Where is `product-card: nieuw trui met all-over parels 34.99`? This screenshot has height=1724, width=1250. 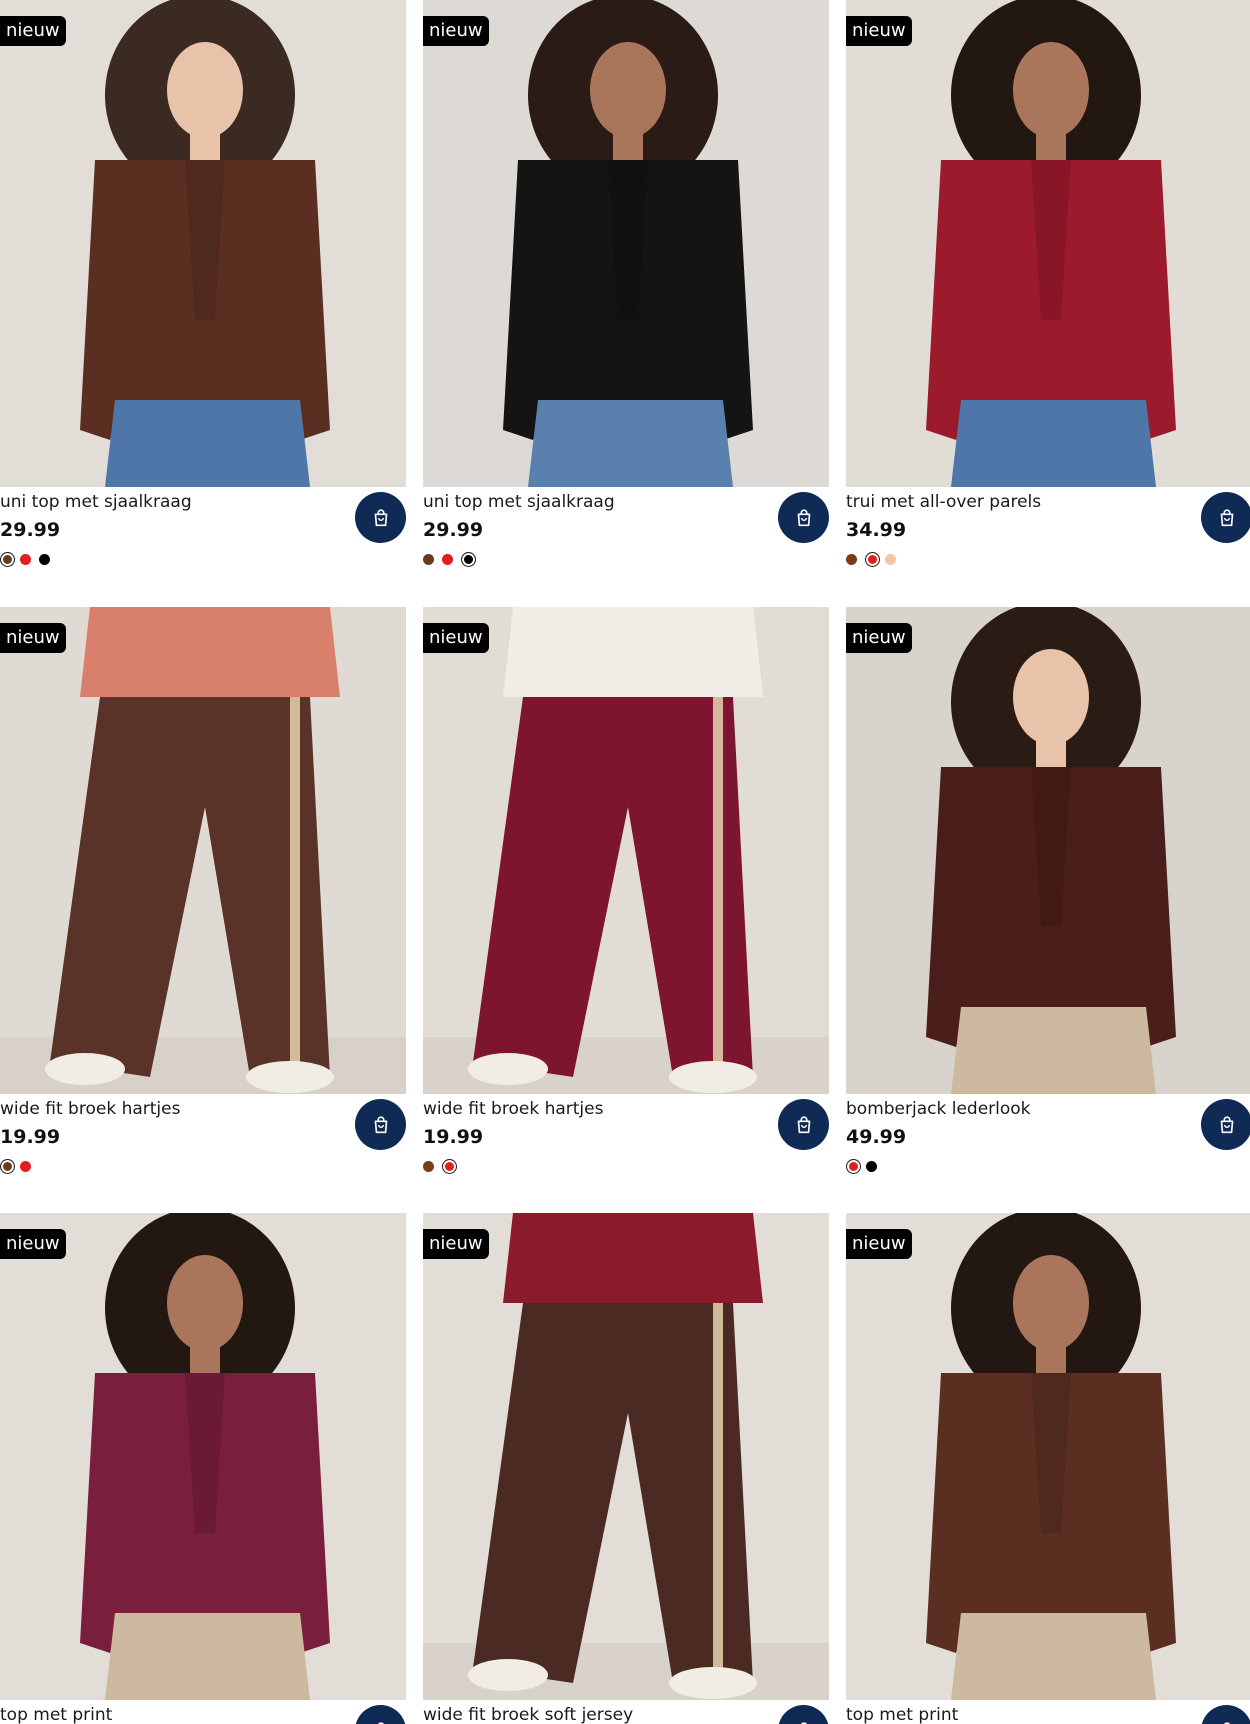
product-card: nieuw trui met all-over parels 34.99 is located at coordinates (1048, 290).